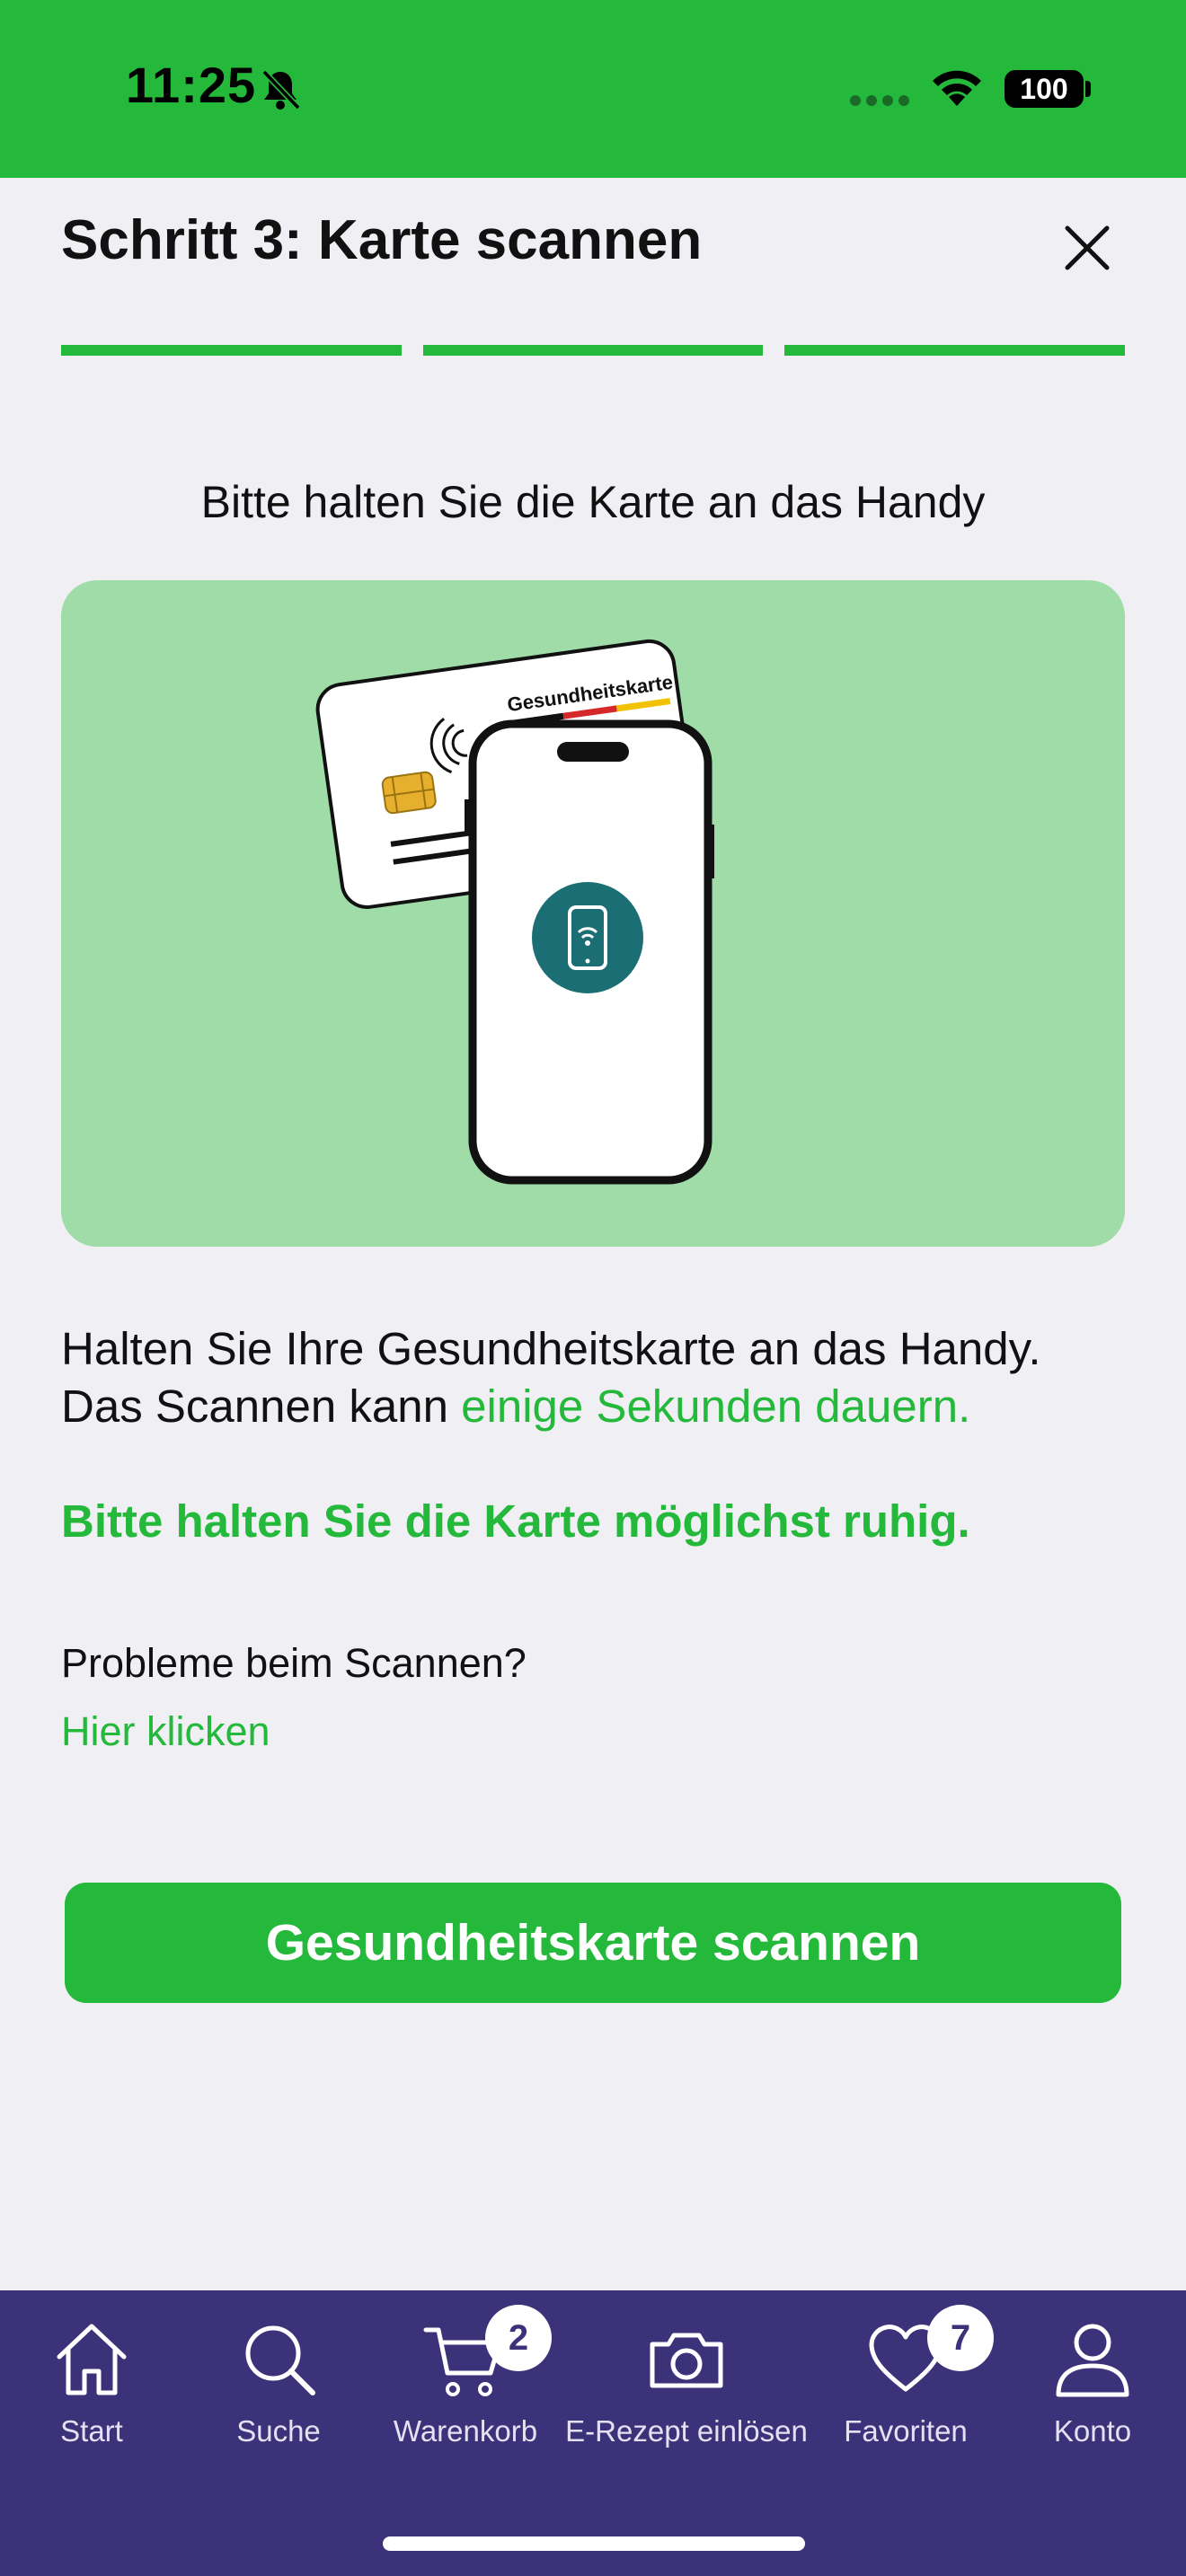  I want to click on nav-label-suche: Suche, so click(278, 2431).